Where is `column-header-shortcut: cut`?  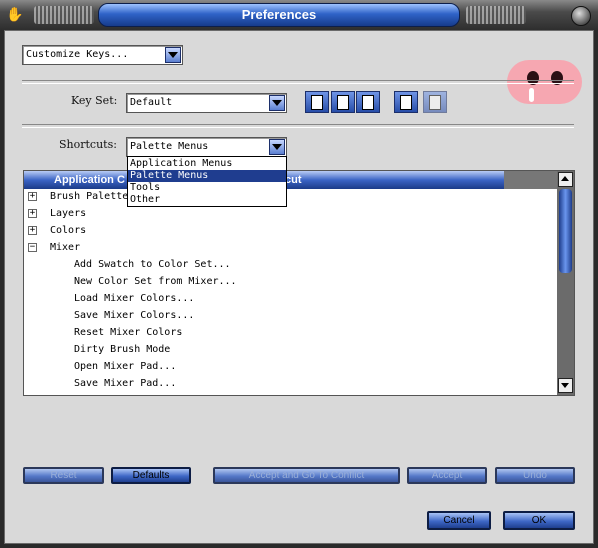
column-header-shortcut: cut is located at coordinates (293, 180).